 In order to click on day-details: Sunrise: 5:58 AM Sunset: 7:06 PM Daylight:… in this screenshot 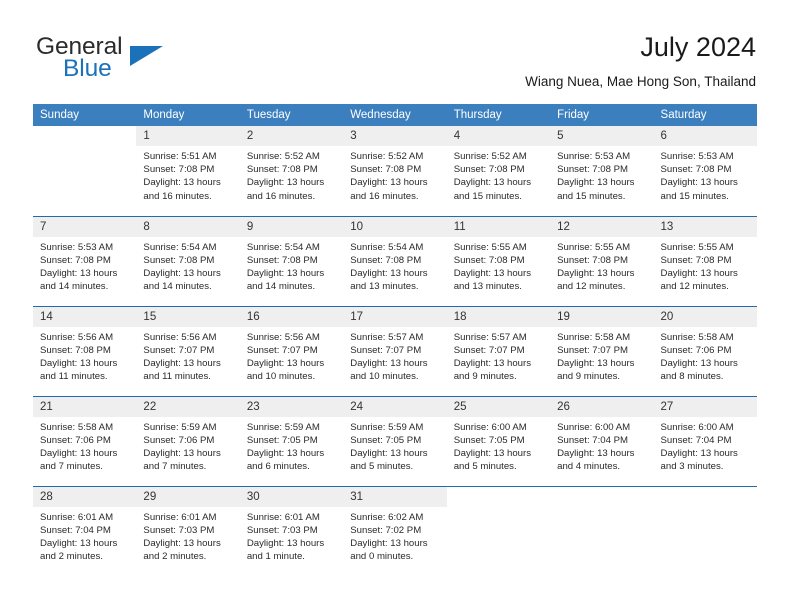, I will do `click(705, 355)`.